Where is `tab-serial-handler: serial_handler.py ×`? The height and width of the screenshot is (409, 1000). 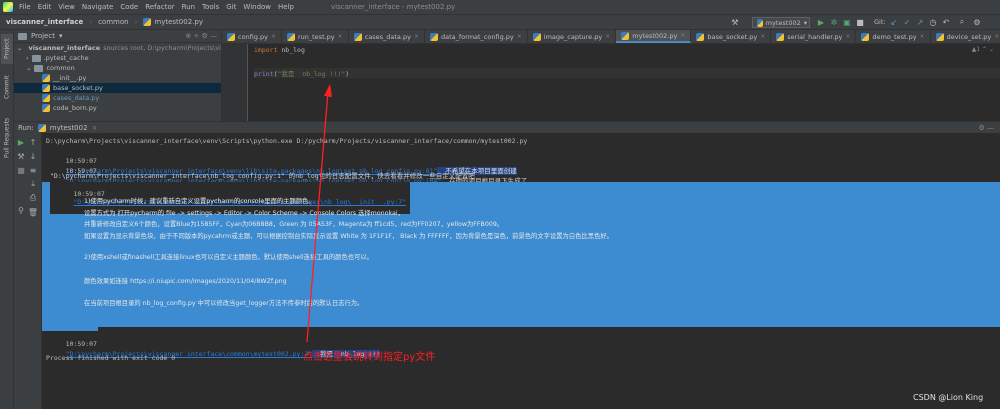
tab-serial-handler: serial_handler.py × is located at coordinates (814, 36).